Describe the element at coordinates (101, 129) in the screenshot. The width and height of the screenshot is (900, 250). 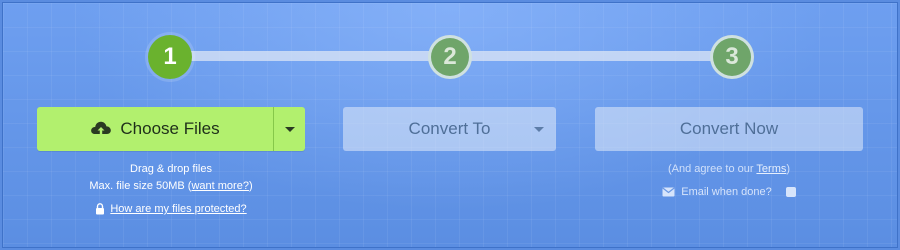
I see `cloud-upload-icon` at that location.